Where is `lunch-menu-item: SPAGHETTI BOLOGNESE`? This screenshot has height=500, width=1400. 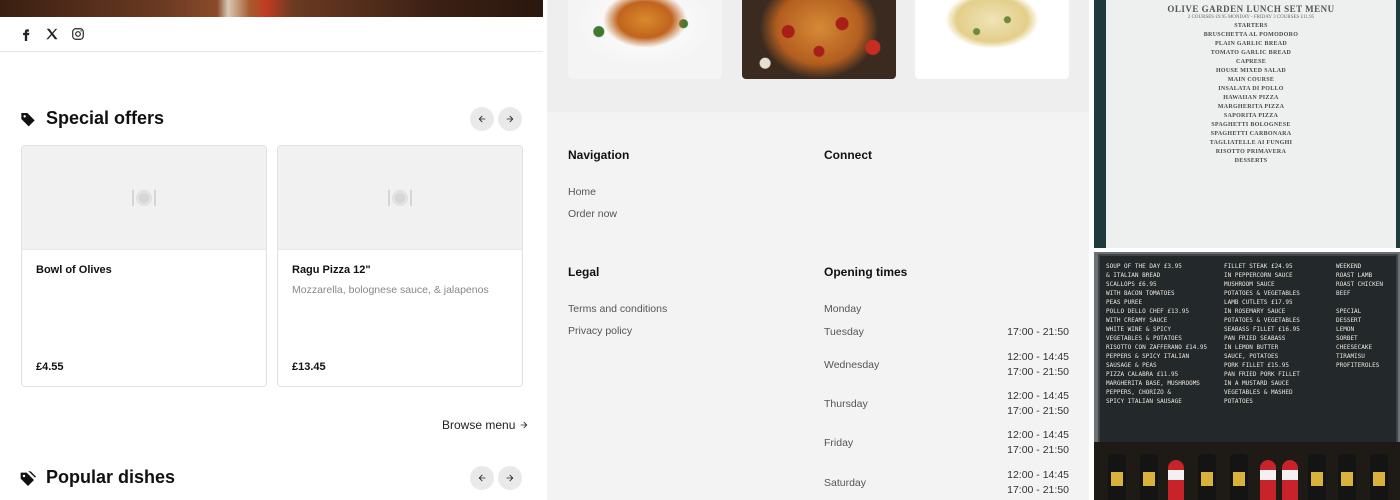
lunch-menu-item: SPAGHETTI BOLOGNESE is located at coordinates (1251, 125).